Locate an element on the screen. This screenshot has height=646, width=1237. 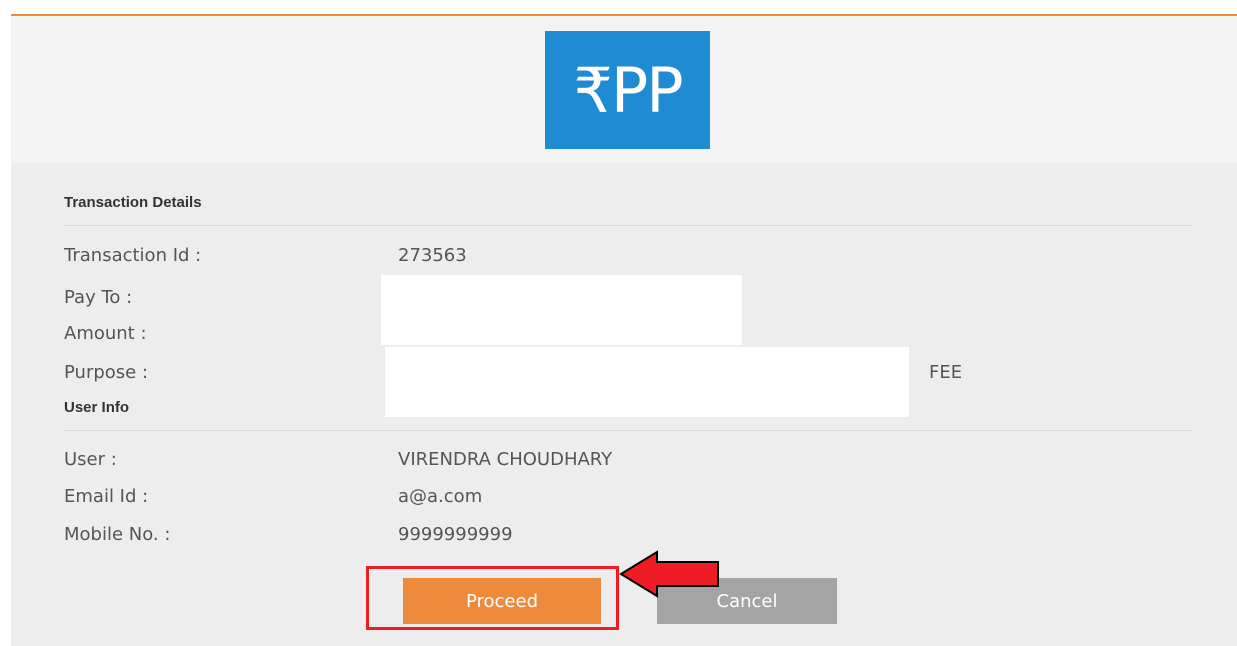
purpose-value: FEE is located at coordinates (946, 372).